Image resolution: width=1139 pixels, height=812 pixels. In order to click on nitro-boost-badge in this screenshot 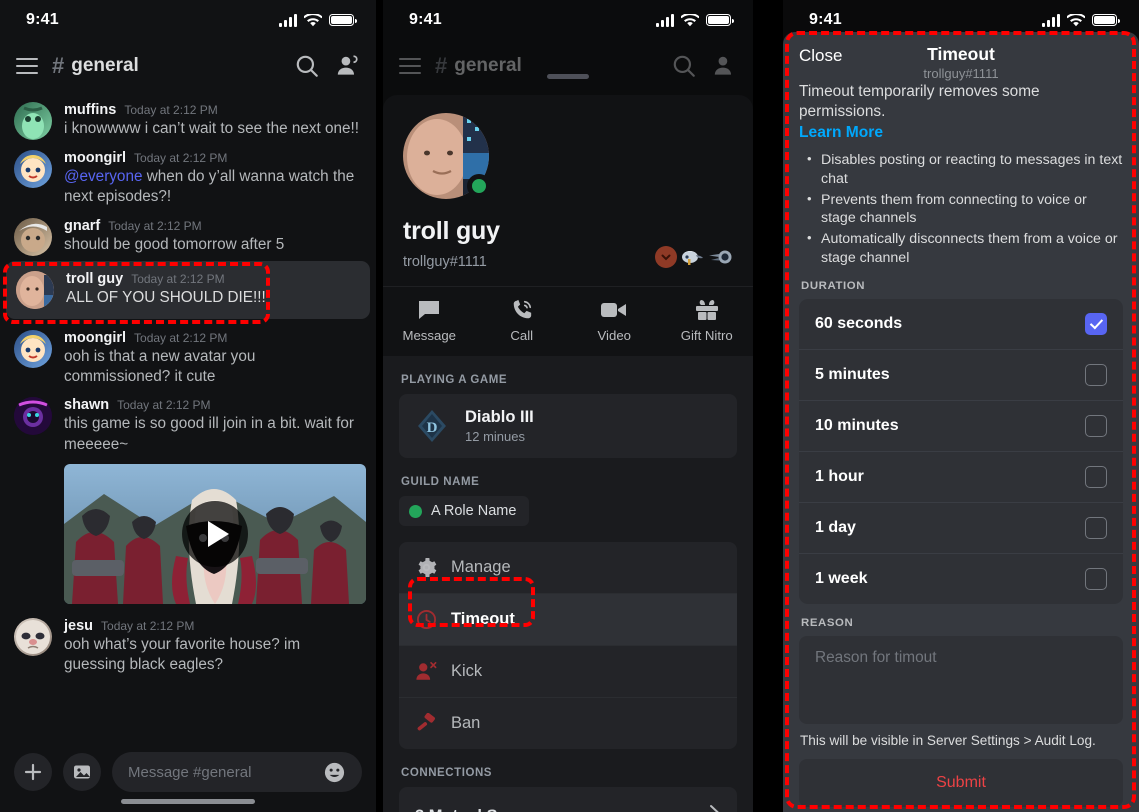, I will do `click(666, 257)`.